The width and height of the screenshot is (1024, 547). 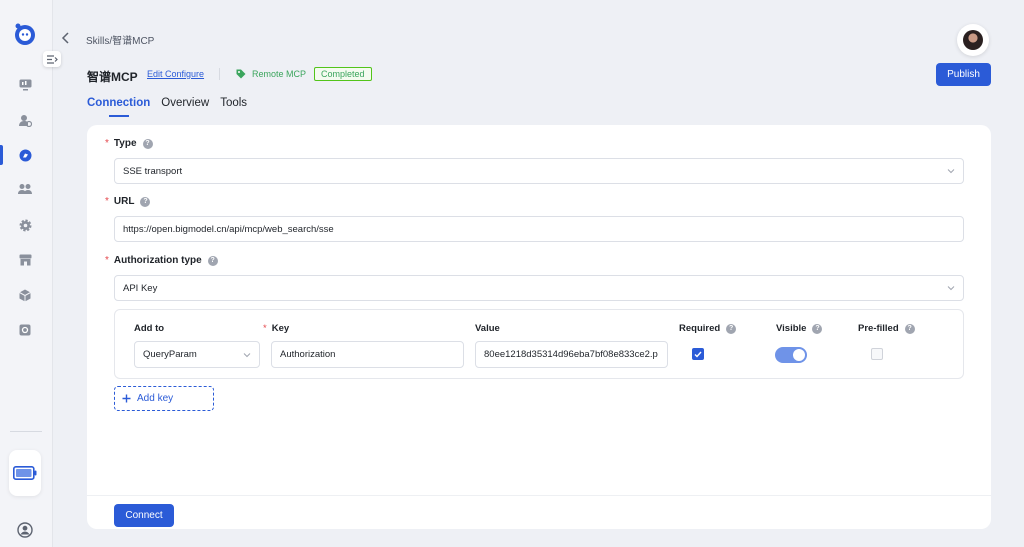 I want to click on url-label: * URL ?, so click(x=128, y=201).